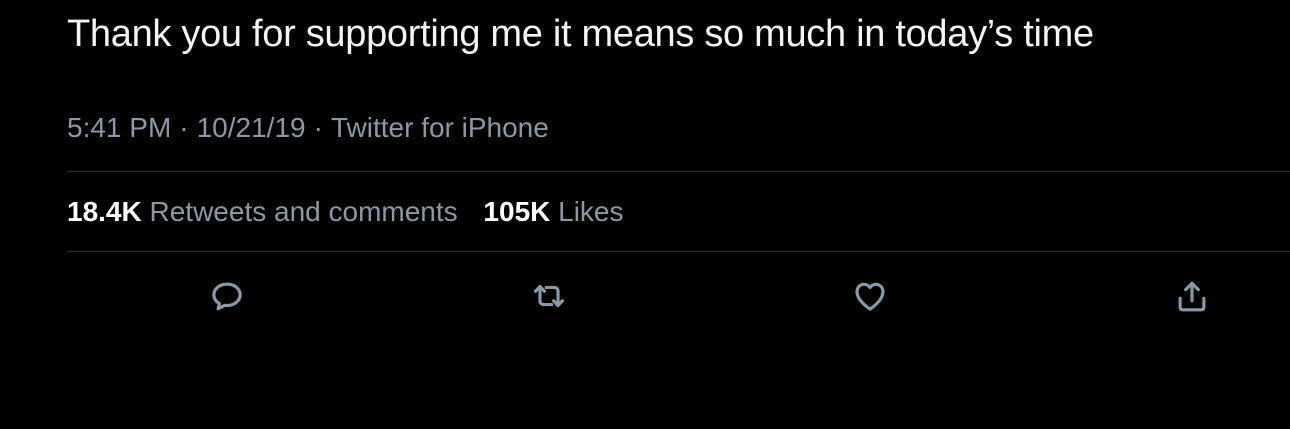  I want to click on likes-label: Likes, so click(591, 211).